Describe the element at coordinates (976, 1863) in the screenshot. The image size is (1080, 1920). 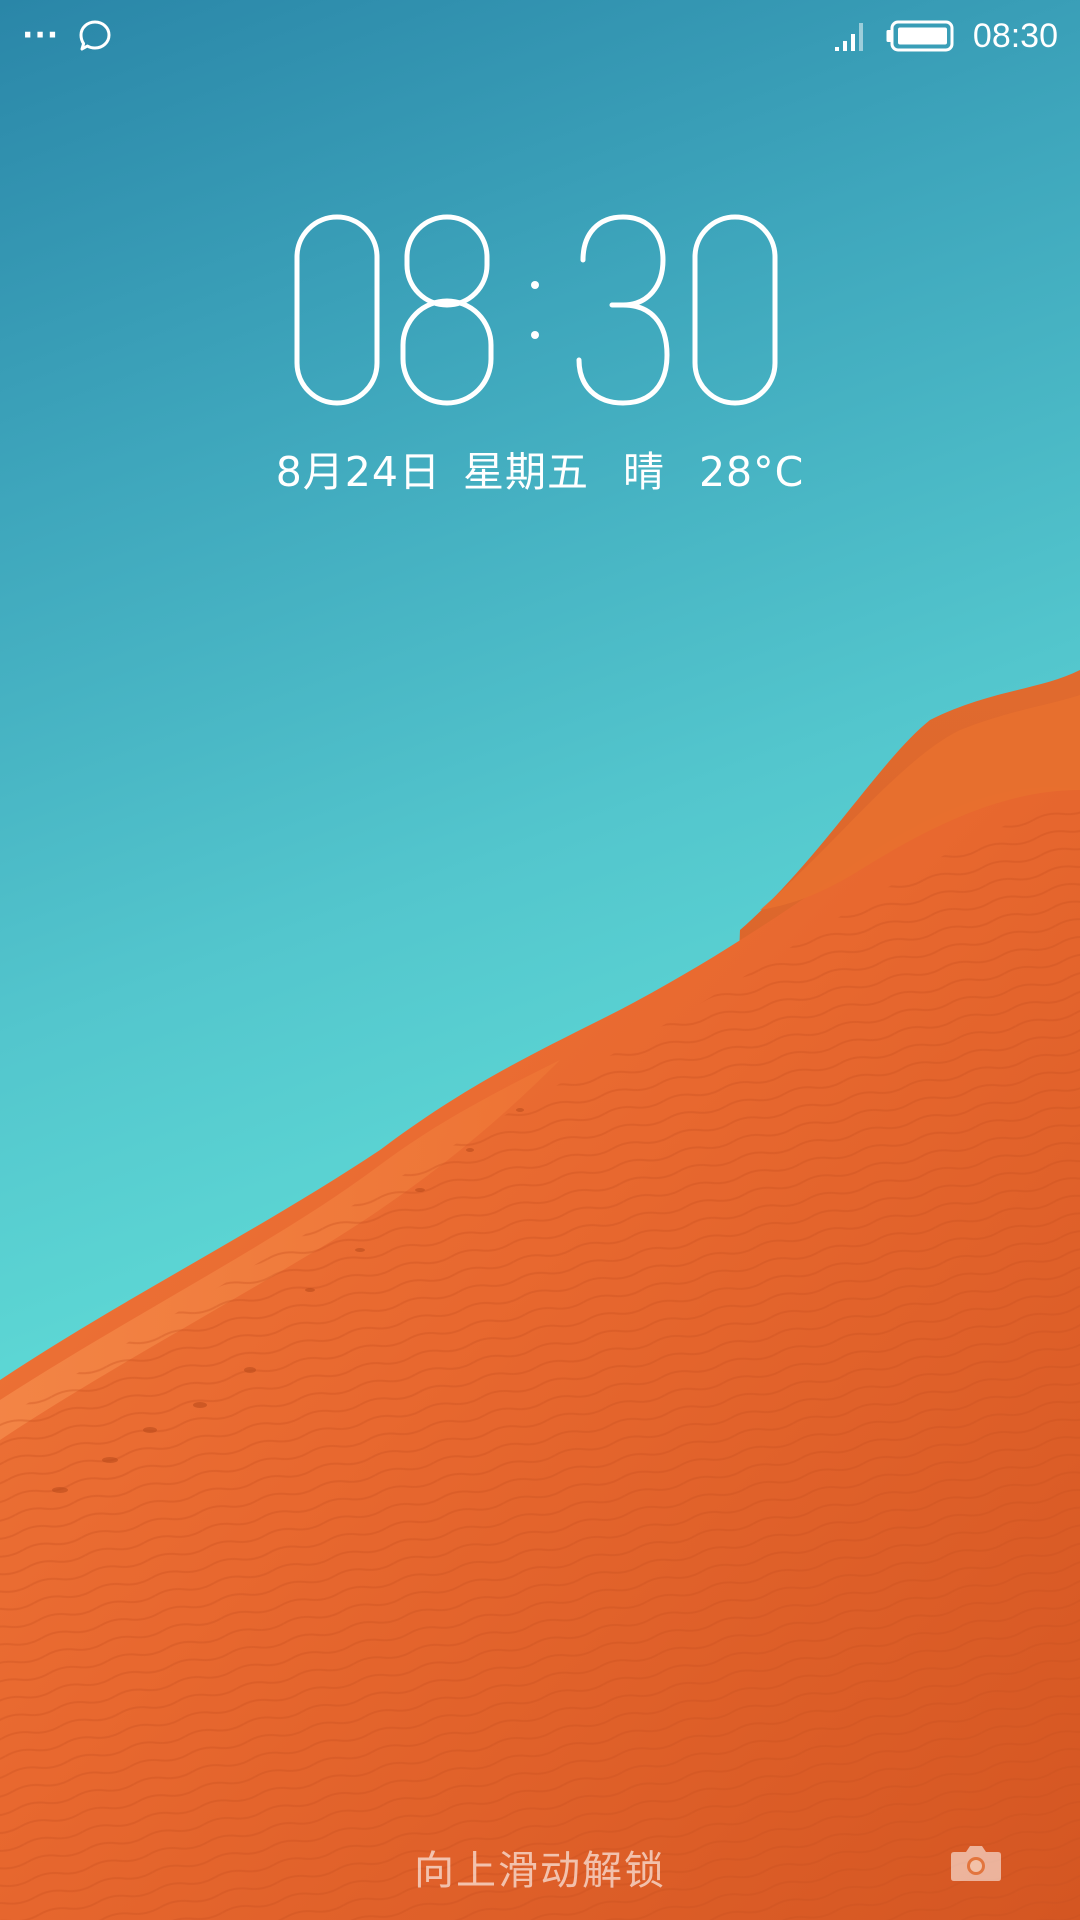
I see `camera-icon` at that location.